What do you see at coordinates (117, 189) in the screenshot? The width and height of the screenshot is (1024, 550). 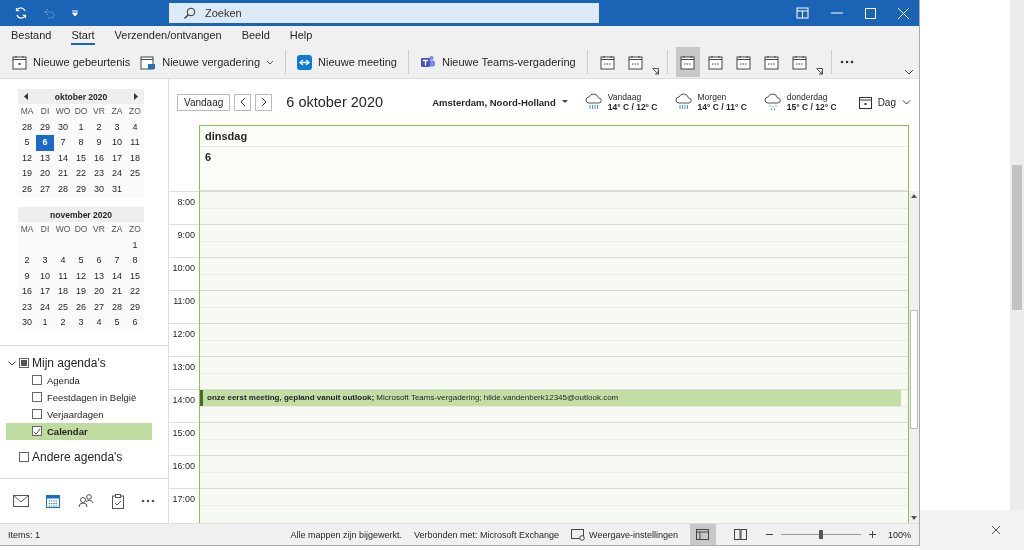 I see `calendar-day: 31` at bounding box center [117, 189].